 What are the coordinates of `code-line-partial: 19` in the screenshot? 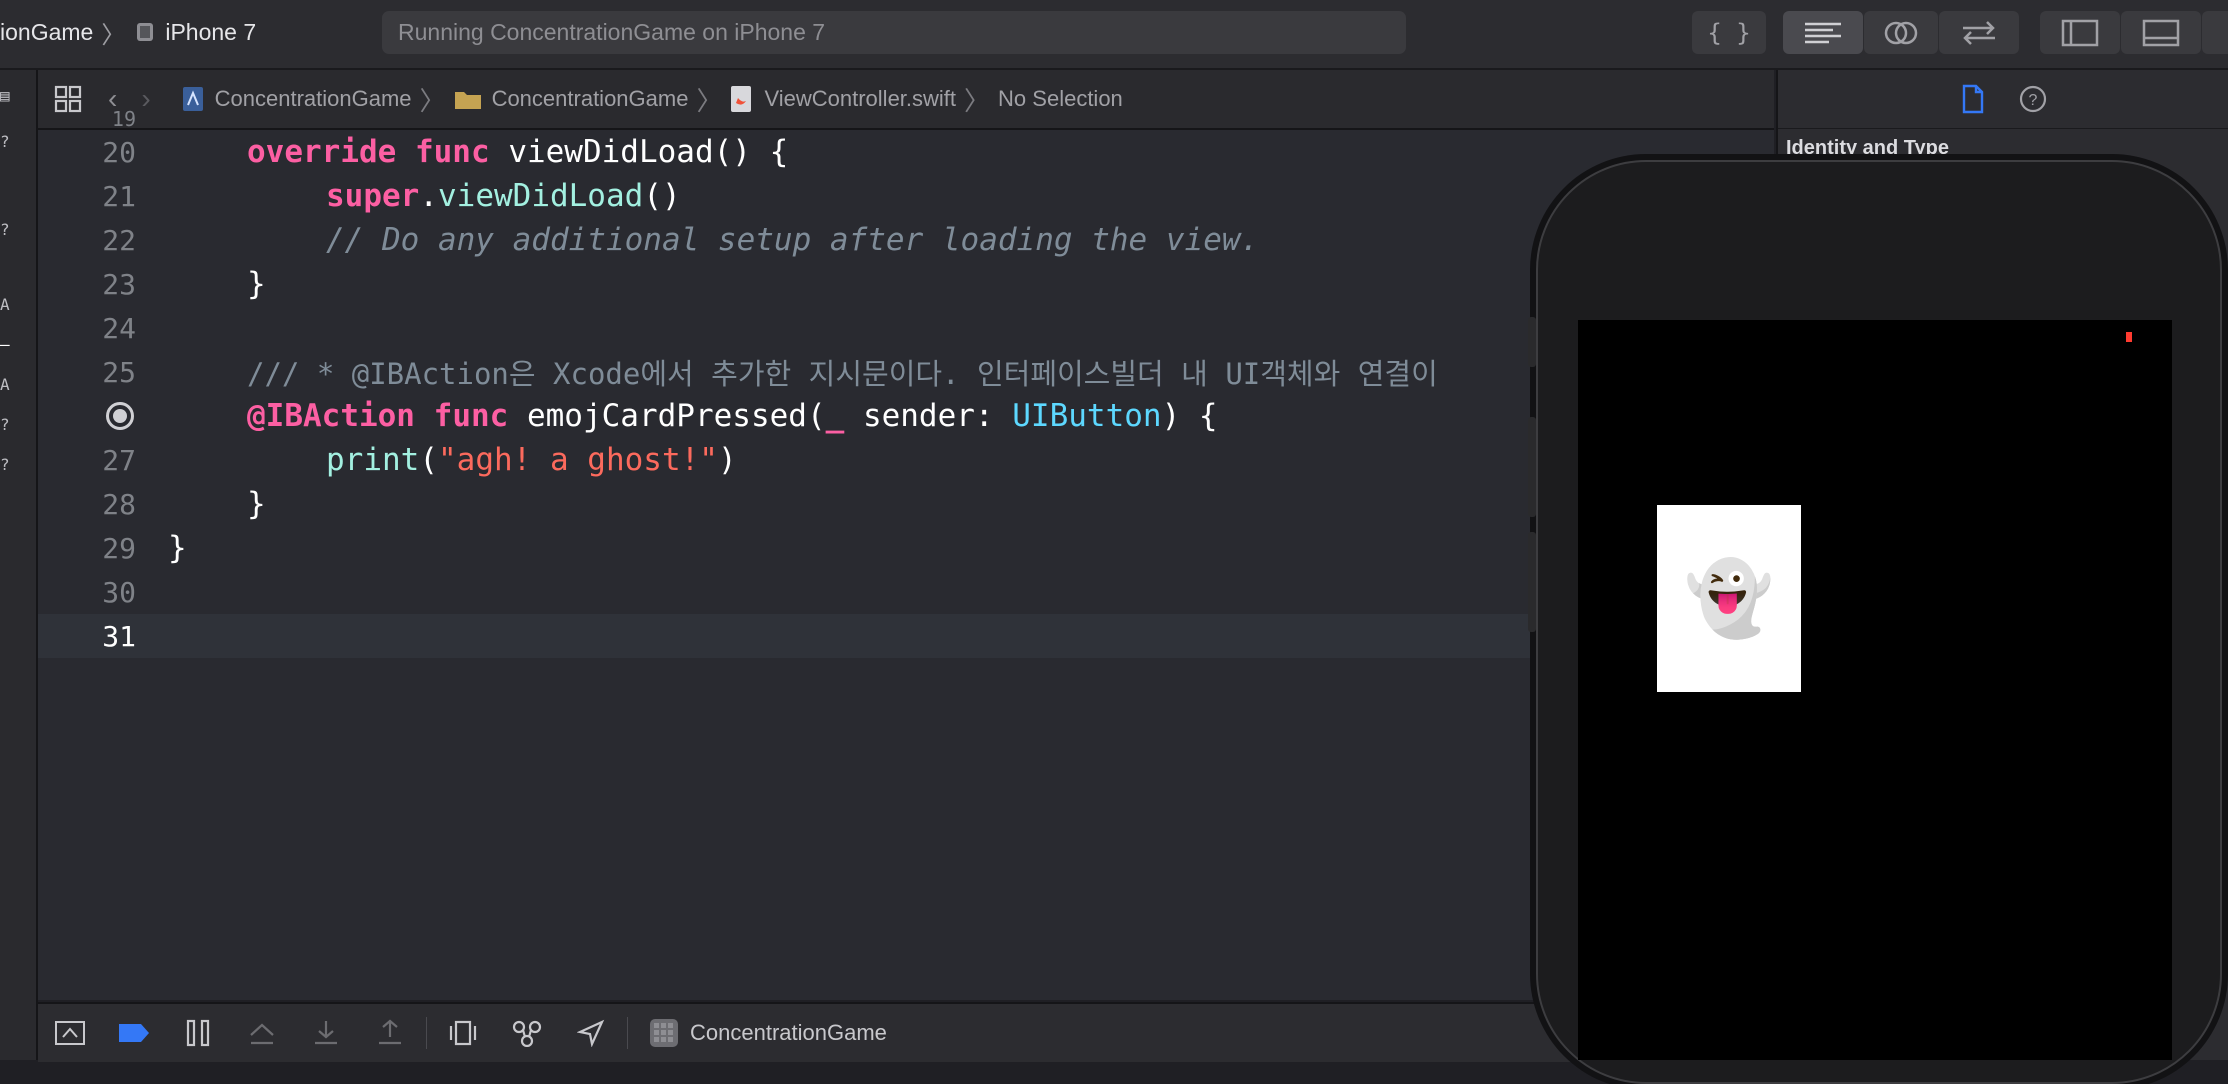 It's located at (906, 119).